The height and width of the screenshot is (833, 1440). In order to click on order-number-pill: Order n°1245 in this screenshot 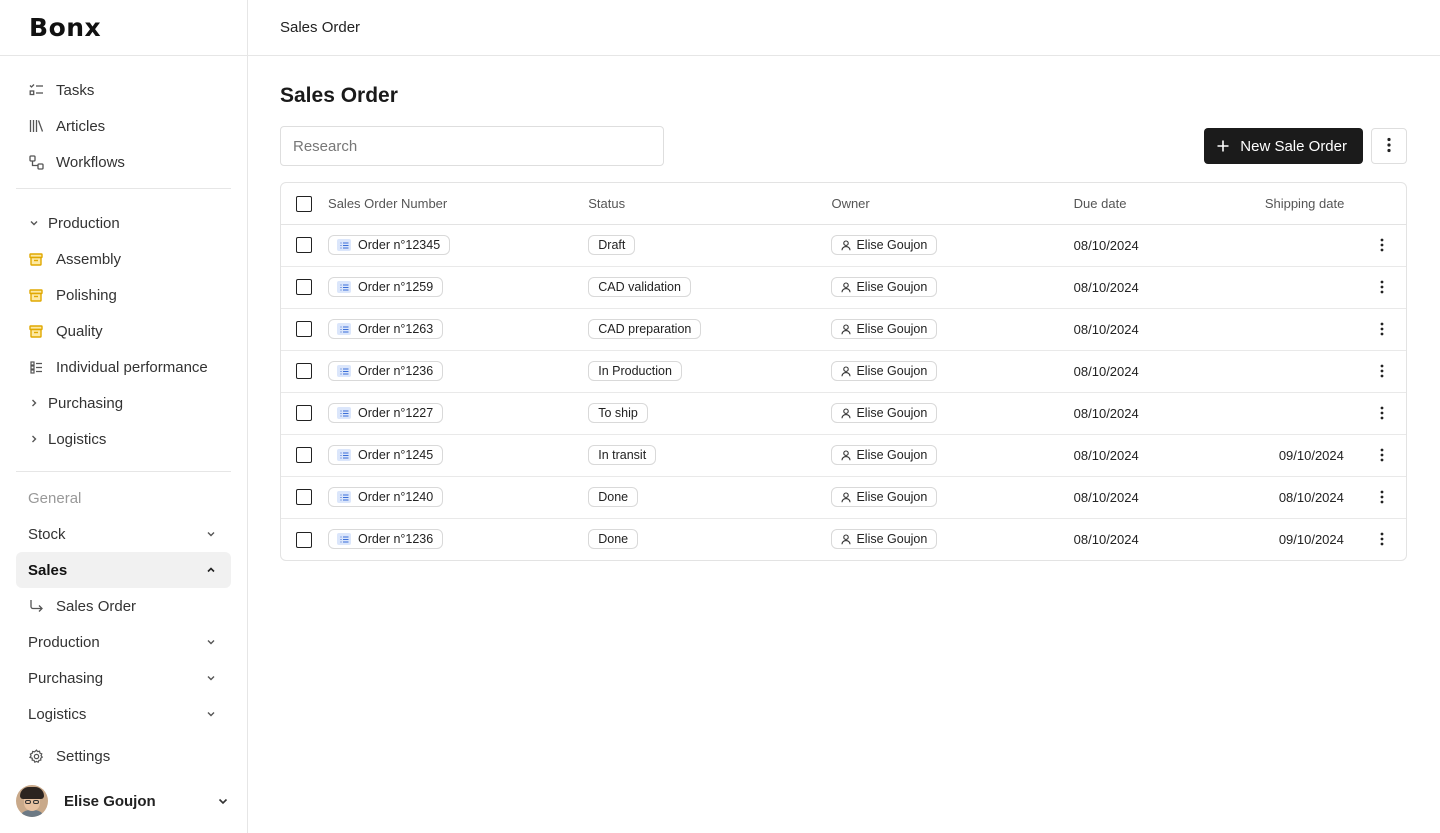, I will do `click(386, 455)`.